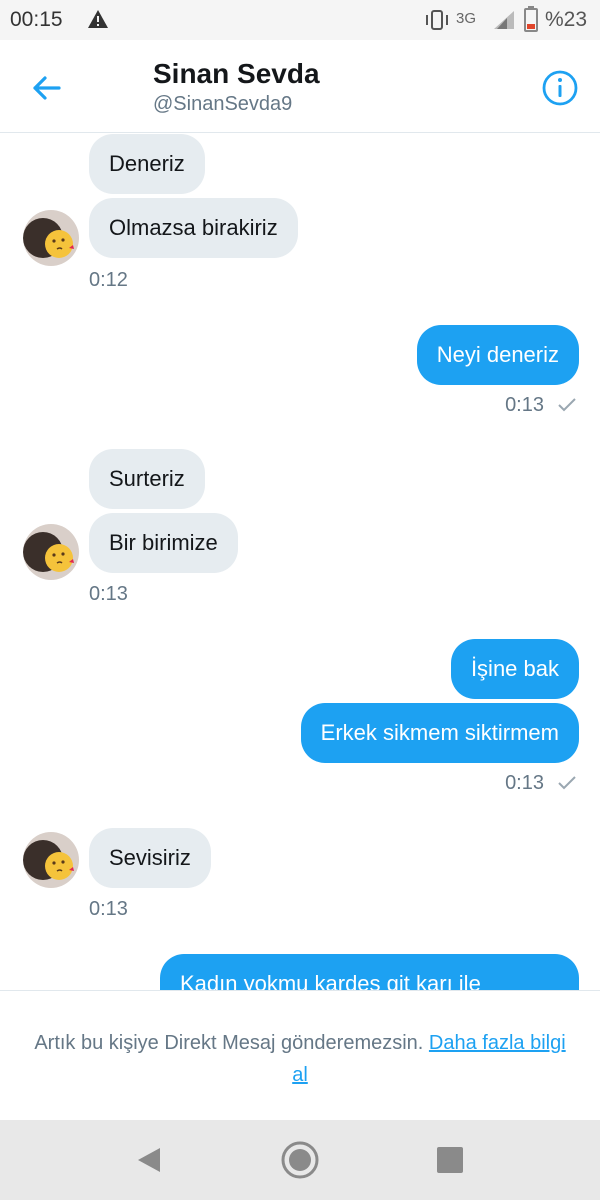 The height and width of the screenshot is (1200, 600). What do you see at coordinates (437, 22) in the screenshot?
I see `vibrate-icon` at bounding box center [437, 22].